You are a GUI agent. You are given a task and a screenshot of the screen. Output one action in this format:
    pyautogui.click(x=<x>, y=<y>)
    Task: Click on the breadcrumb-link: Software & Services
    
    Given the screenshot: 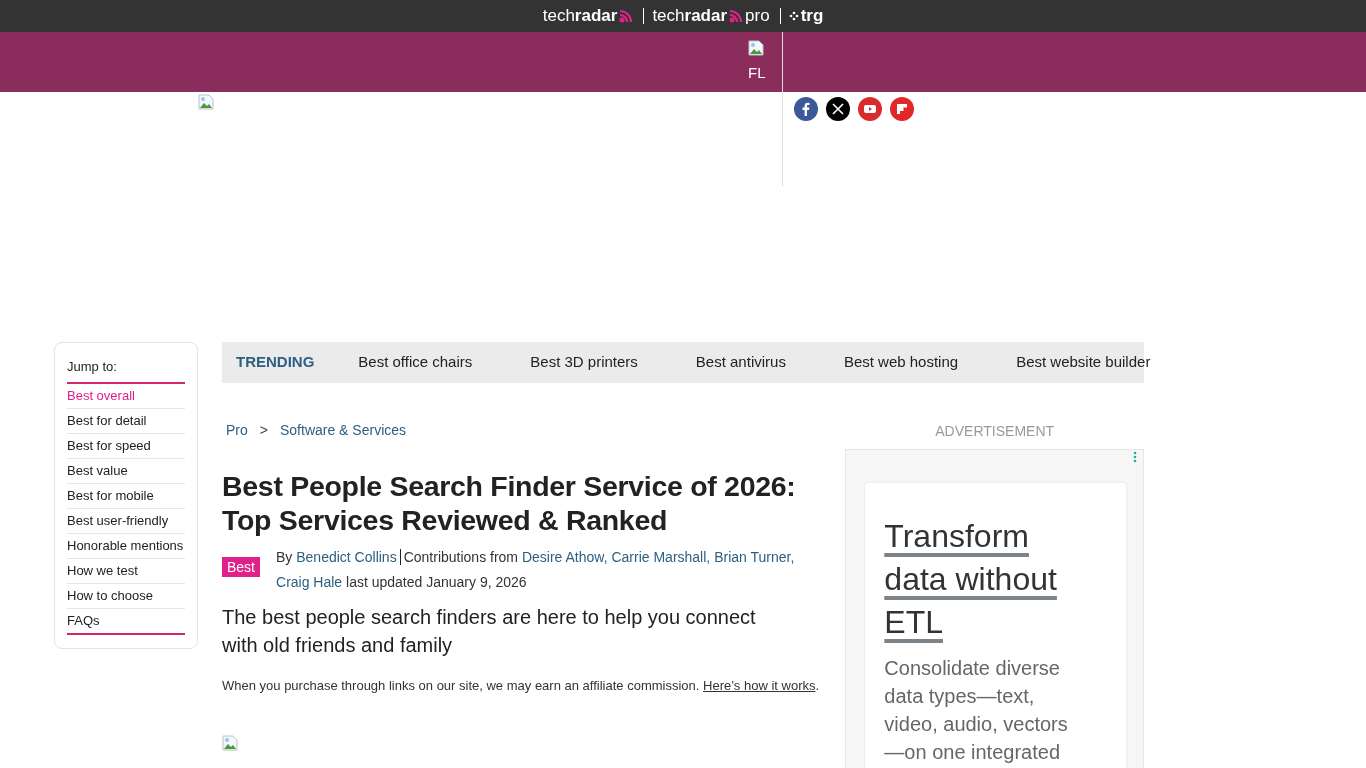 What is the action you would take?
    pyautogui.click(x=343, y=430)
    